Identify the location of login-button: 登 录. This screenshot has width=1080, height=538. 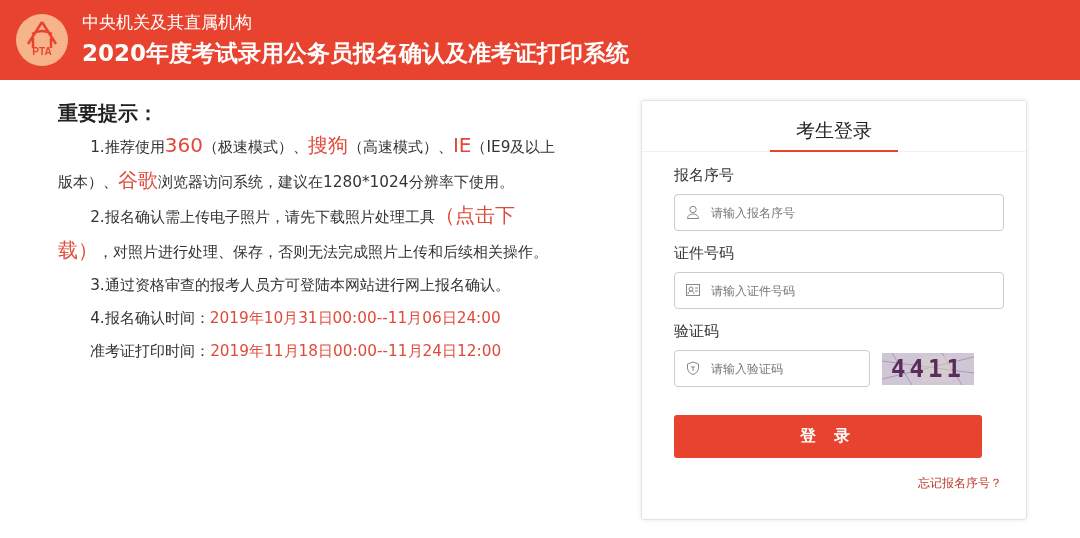
(828, 436).